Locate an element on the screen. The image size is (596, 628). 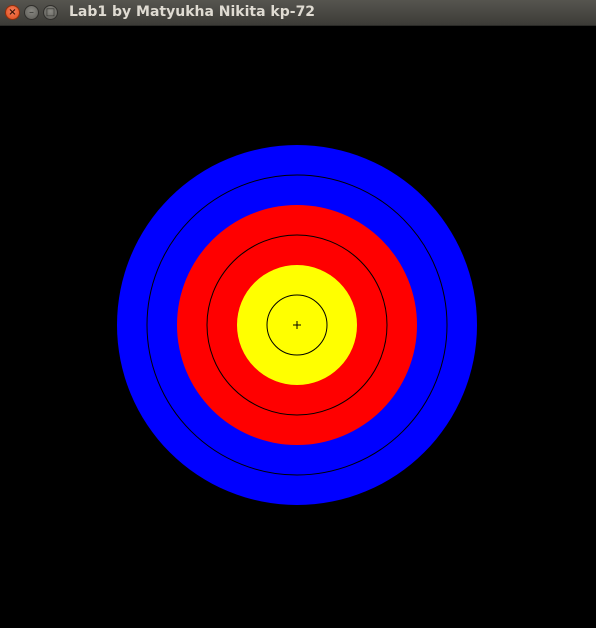
window-title: Lab1 by Matyukha Nikita kp-72 is located at coordinates (192, 12).